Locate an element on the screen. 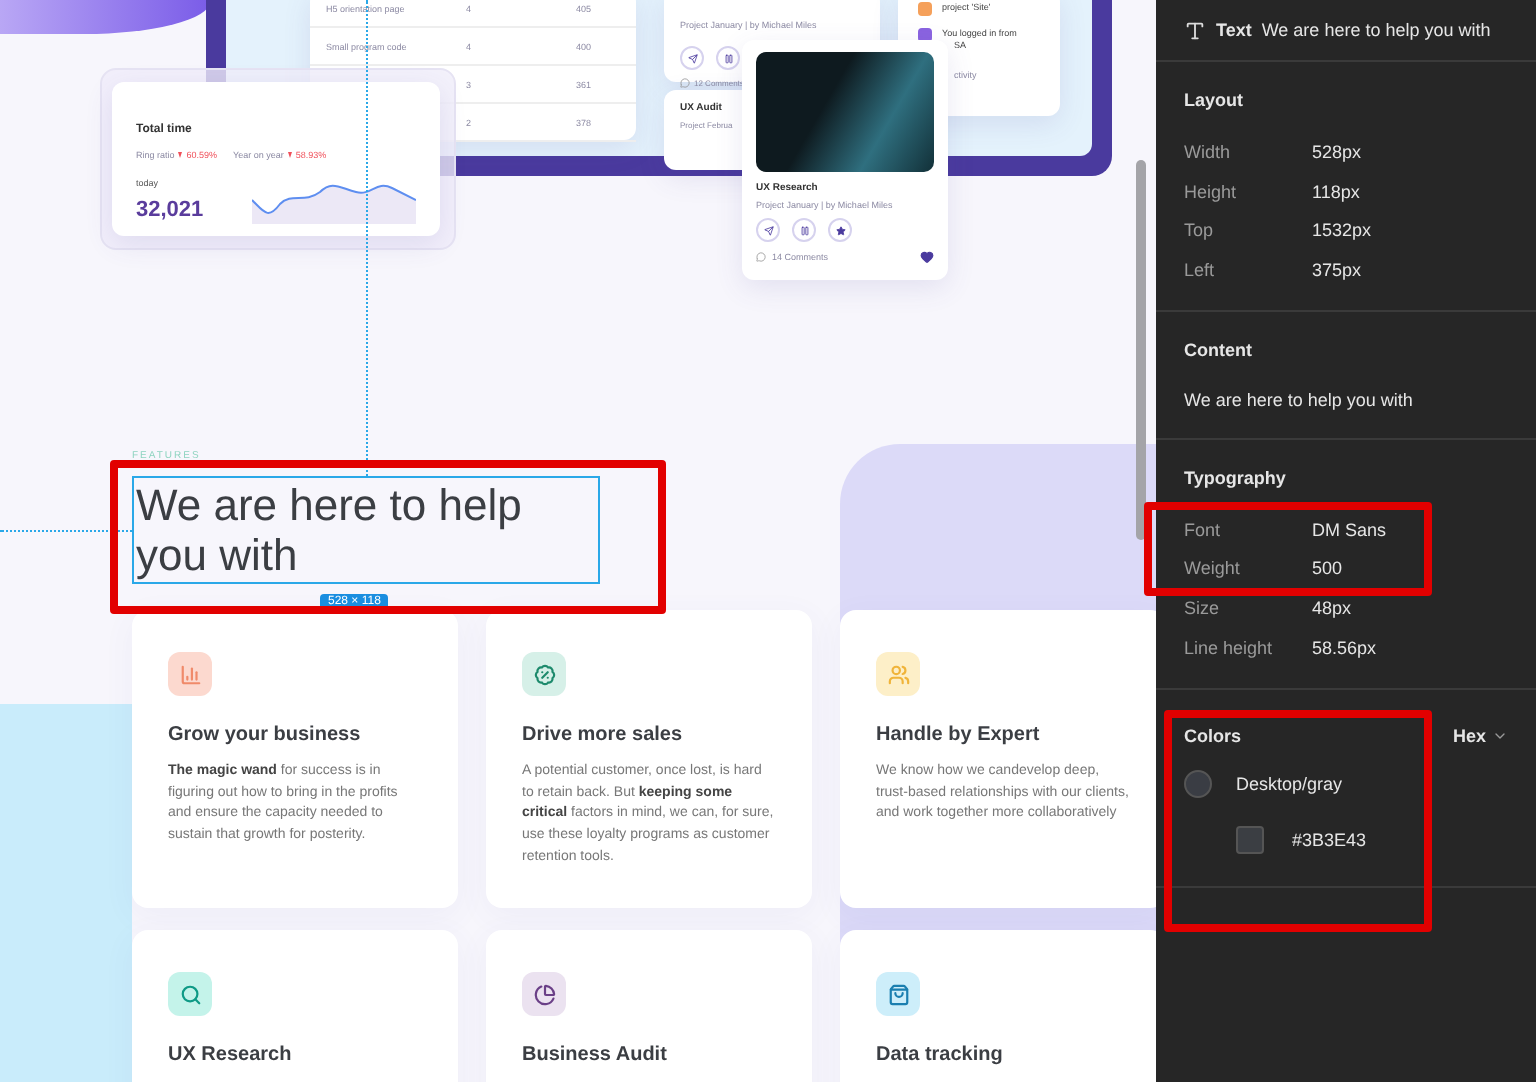 Image resolution: width=1536 pixels, height=1082 pixels. hex-value: #3B3E43 is located at coordinates (1329, 839).